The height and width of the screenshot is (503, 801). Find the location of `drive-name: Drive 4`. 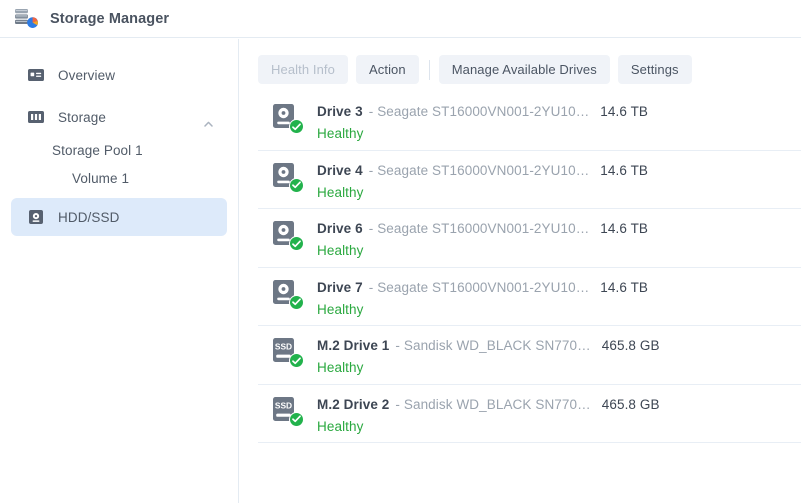

drive-name: Drive 4 is located at coordinates (340, 170).